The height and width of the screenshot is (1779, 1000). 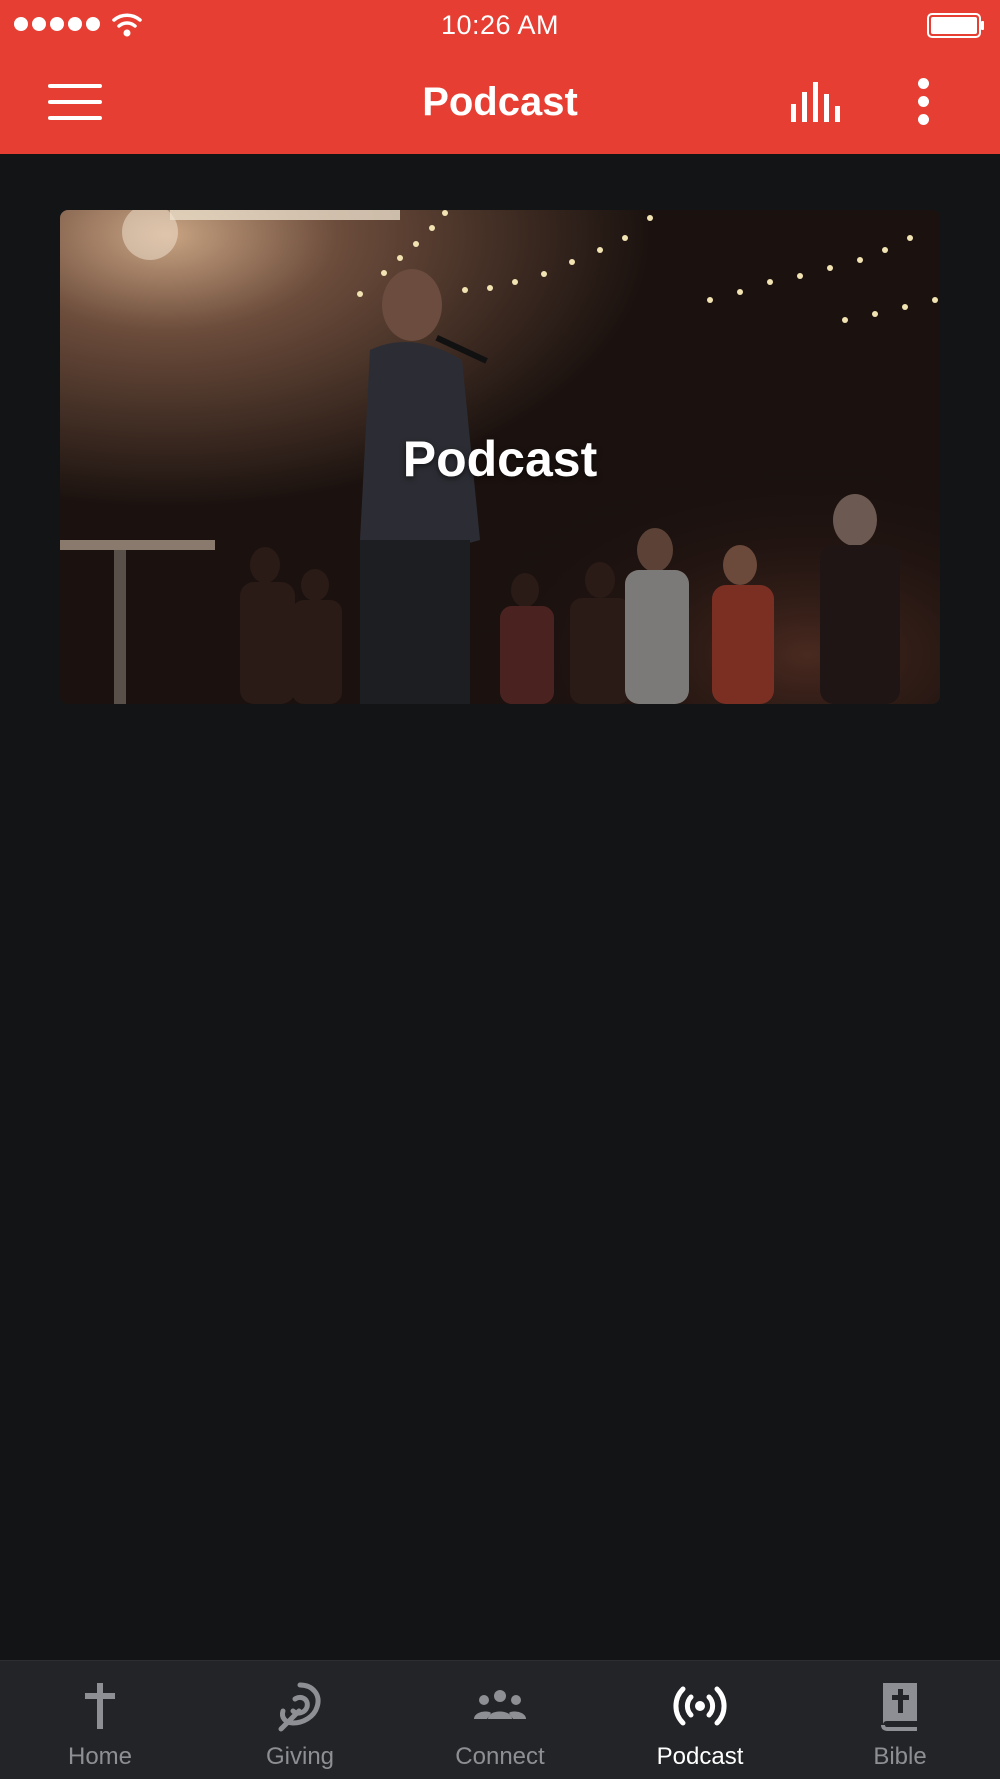 What do you see at coordinates (300, 1756) in the screenshot?
I see `tab-label: Giving` at bounding box center [300, 1756].